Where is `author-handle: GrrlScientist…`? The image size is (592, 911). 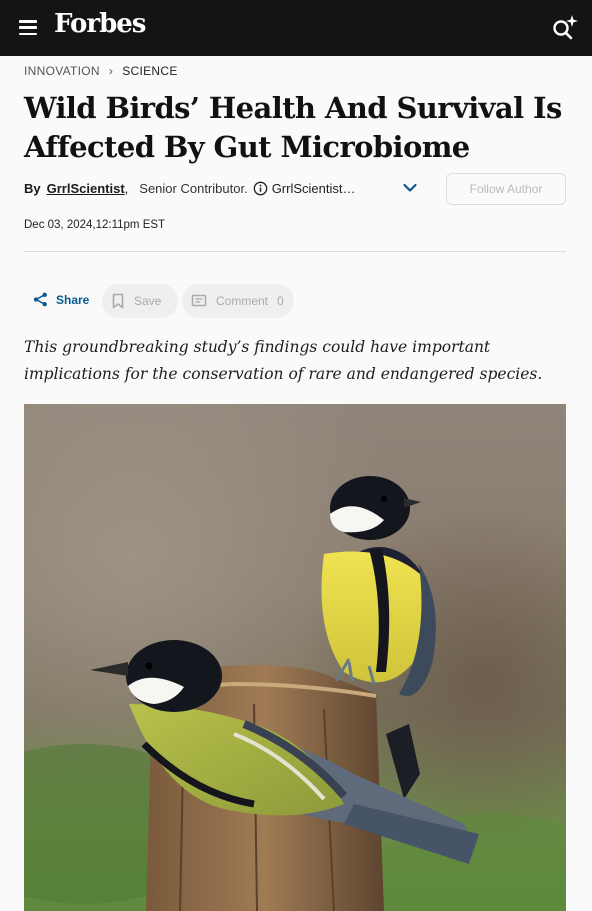 author-handle: GrrlScientist… is located at coordinates (313, 188).